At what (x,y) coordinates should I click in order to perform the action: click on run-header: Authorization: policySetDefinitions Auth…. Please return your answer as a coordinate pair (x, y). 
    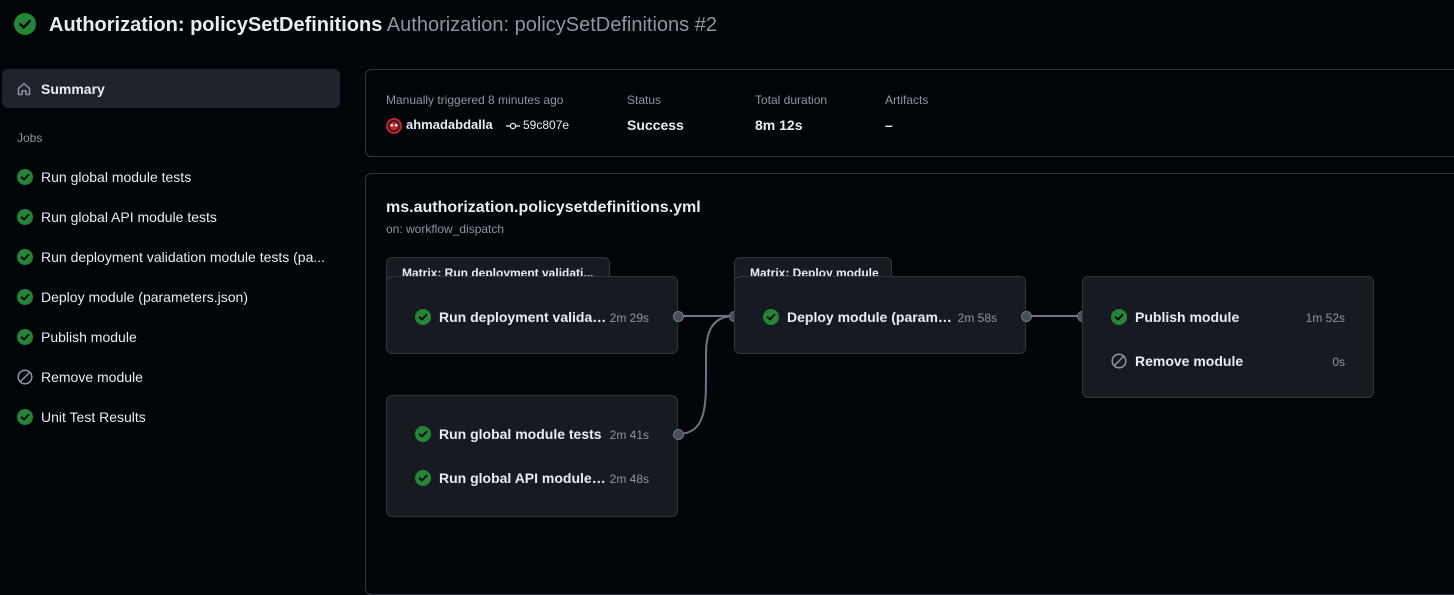
    Looking at the image, I should click on (727, 26).